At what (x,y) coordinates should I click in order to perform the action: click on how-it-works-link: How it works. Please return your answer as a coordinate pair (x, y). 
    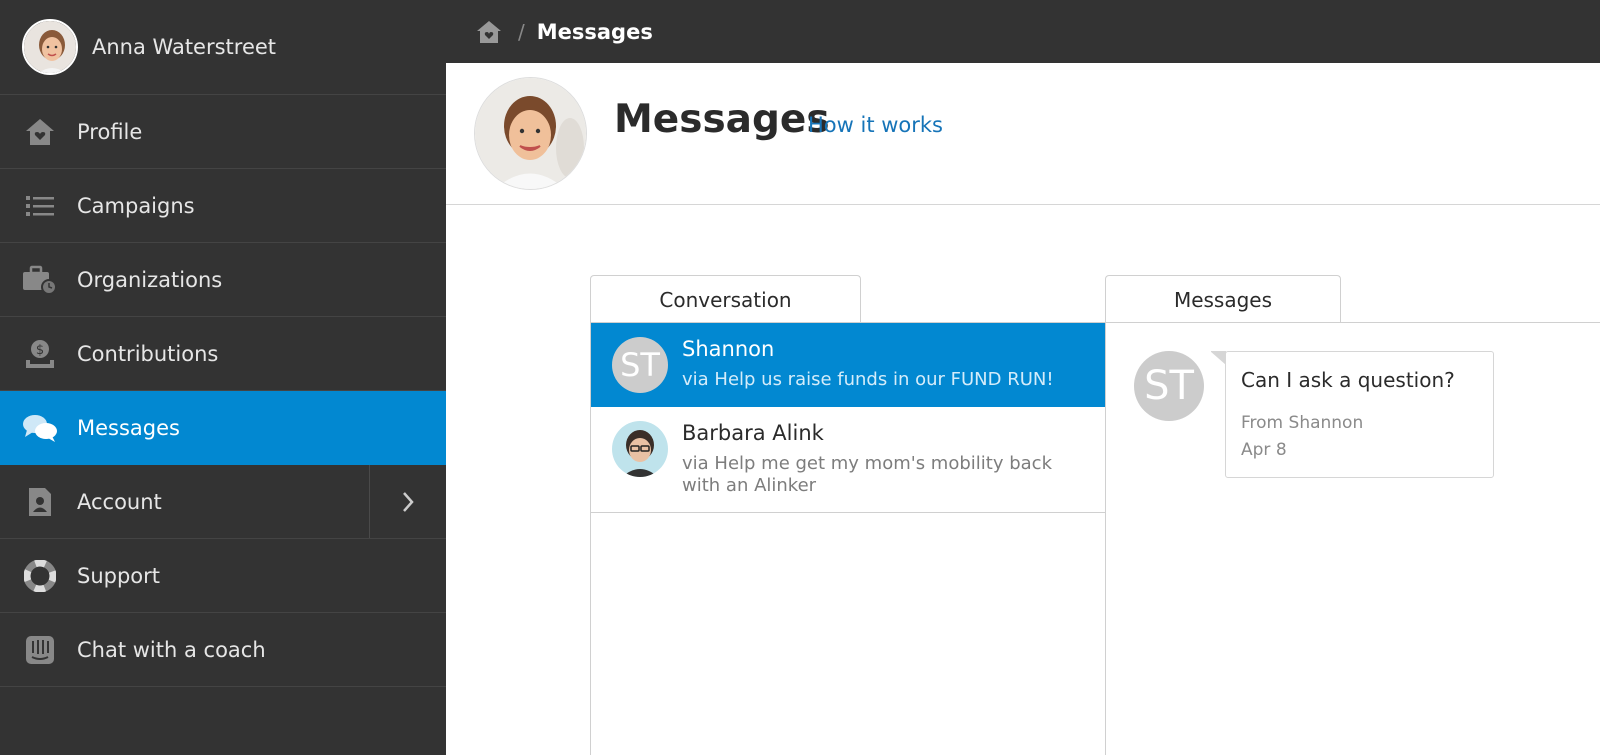
    Looking at the image, I should click on (875, 125).